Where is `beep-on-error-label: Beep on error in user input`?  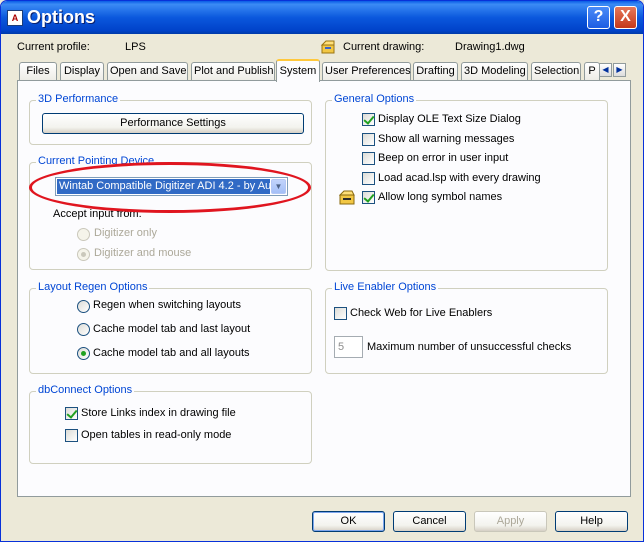 beep-on-error-label: Beep on error in user input is located at coordinates (443, 158).